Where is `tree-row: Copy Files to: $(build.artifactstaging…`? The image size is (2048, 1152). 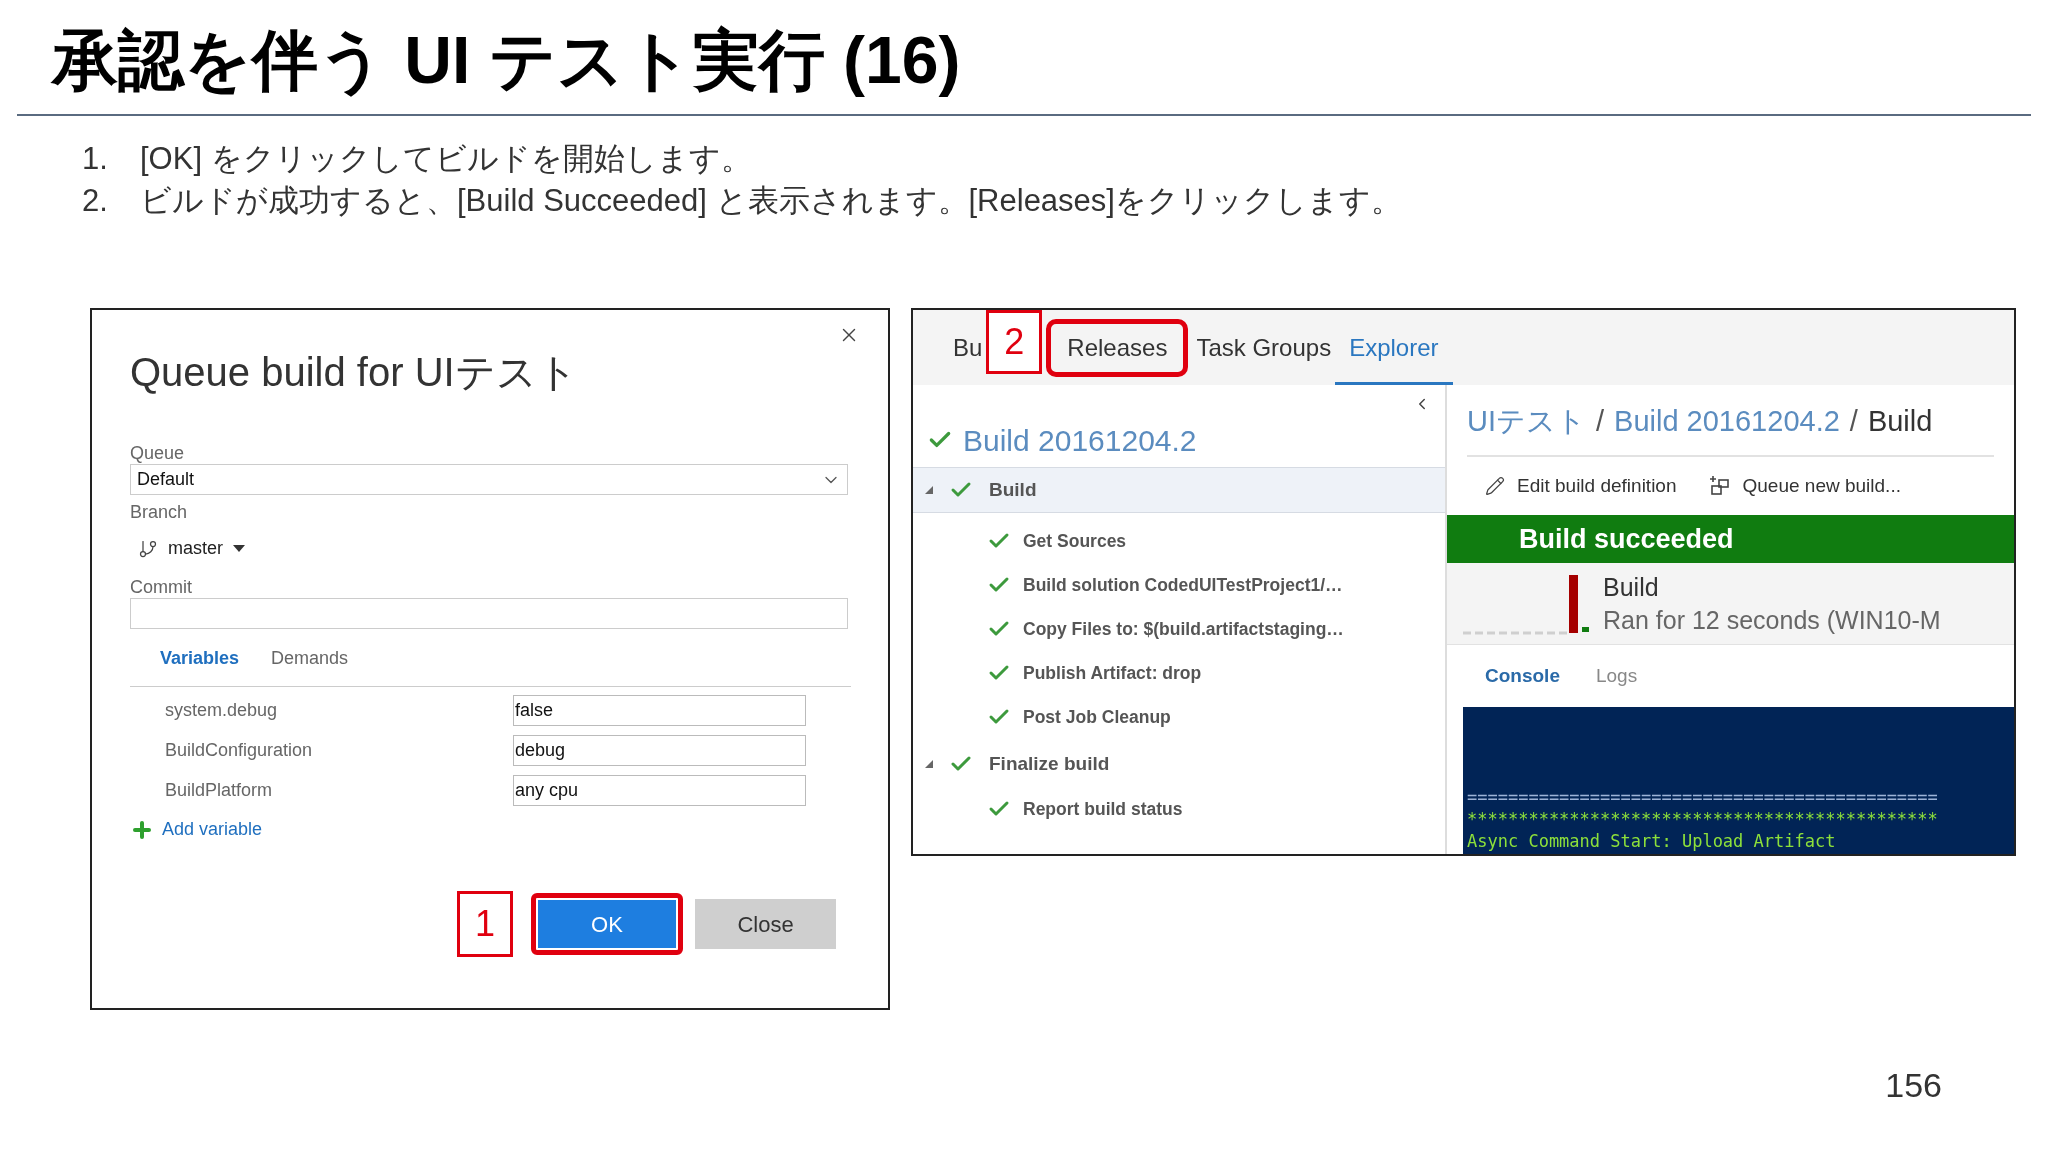 tree-row: Copy Files to: $(build.artifactstaging… is located at coordinates (1179, 629).